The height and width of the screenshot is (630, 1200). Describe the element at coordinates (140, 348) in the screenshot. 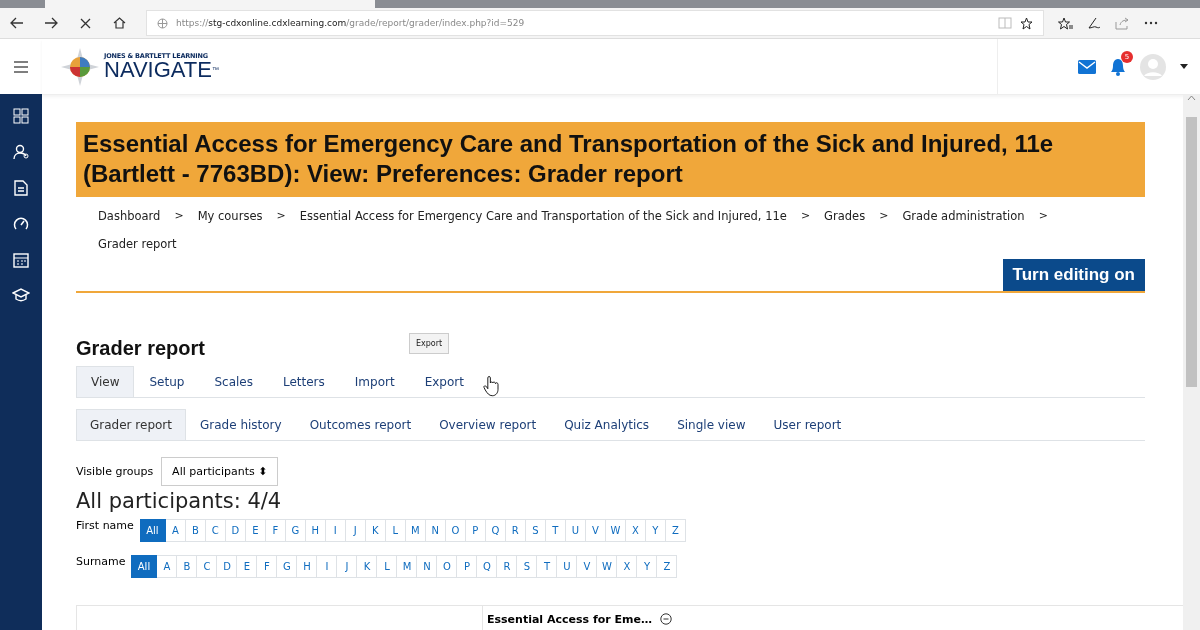

I see `report-heading: Grader report` at that location.